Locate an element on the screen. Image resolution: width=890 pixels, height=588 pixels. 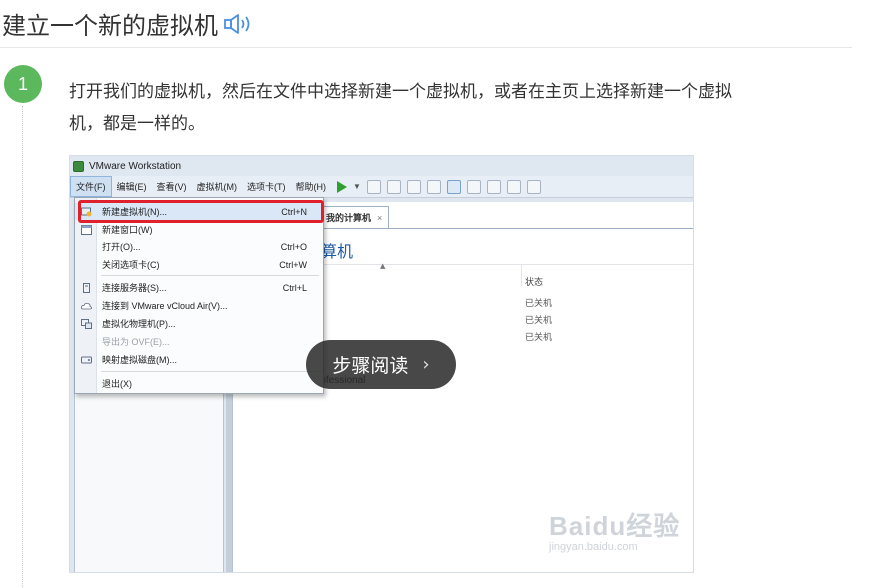
step-reading-label: 步骤阅读 is located at coordinates (370, 366).